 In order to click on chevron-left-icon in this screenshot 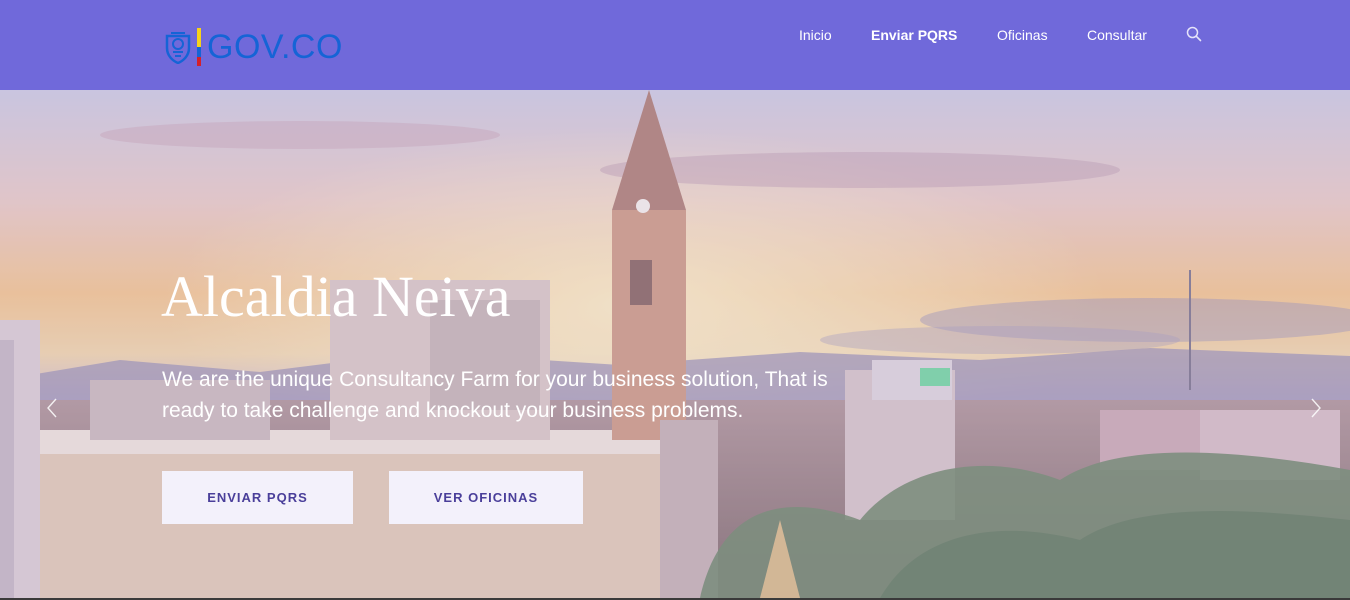, I will do `click(52, 408)`.